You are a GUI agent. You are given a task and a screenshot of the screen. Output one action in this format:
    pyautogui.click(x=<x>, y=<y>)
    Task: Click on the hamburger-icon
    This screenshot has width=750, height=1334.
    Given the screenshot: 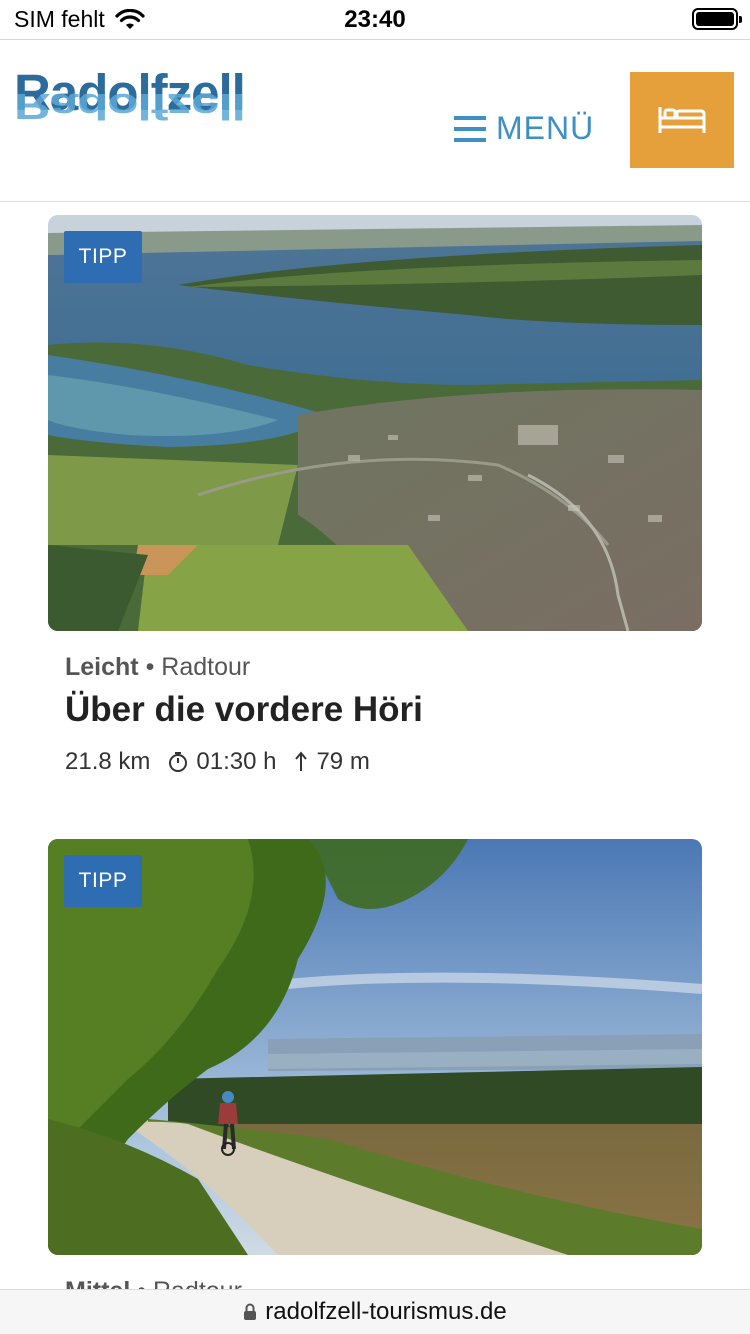 What is the action you would take?
    pyautogui.click(x=470, y=128)
    